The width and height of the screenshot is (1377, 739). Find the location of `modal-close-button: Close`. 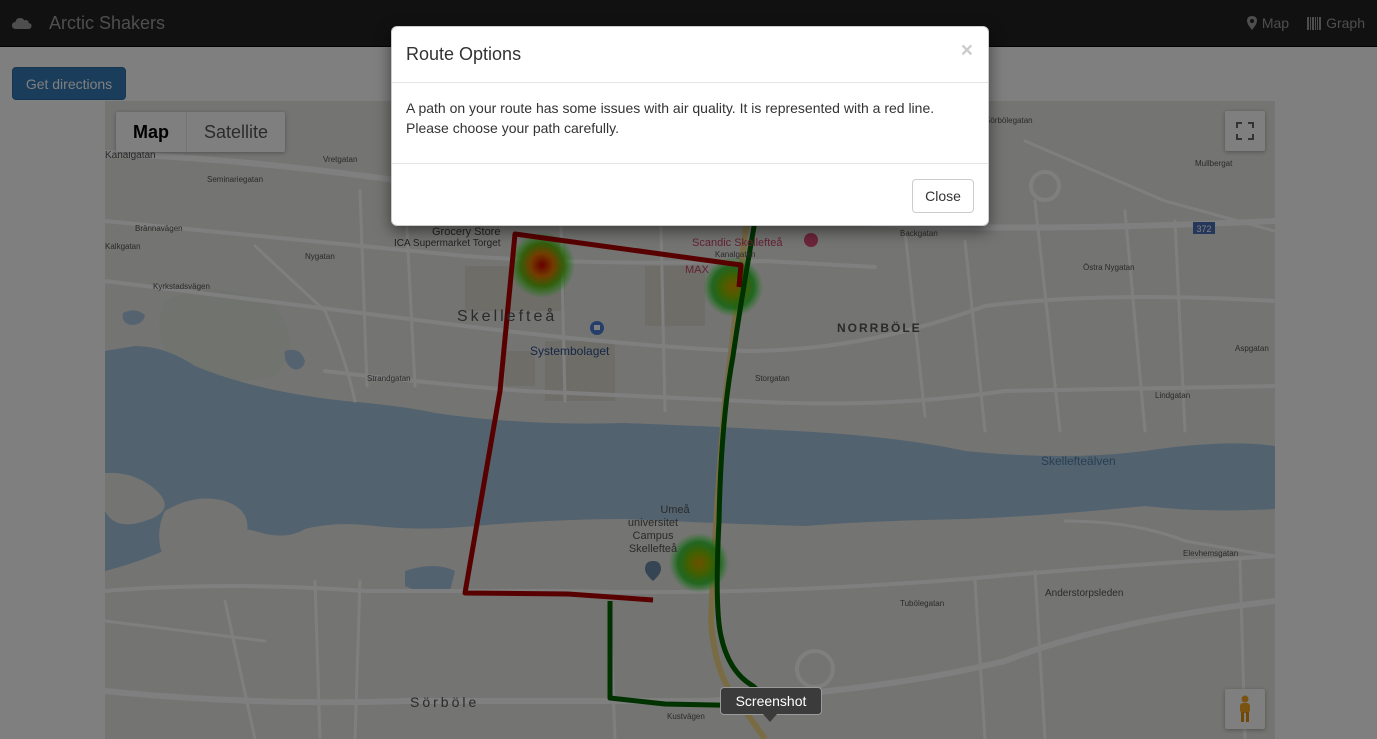

modal-close-button: Close is located at coordinates (943, 196).